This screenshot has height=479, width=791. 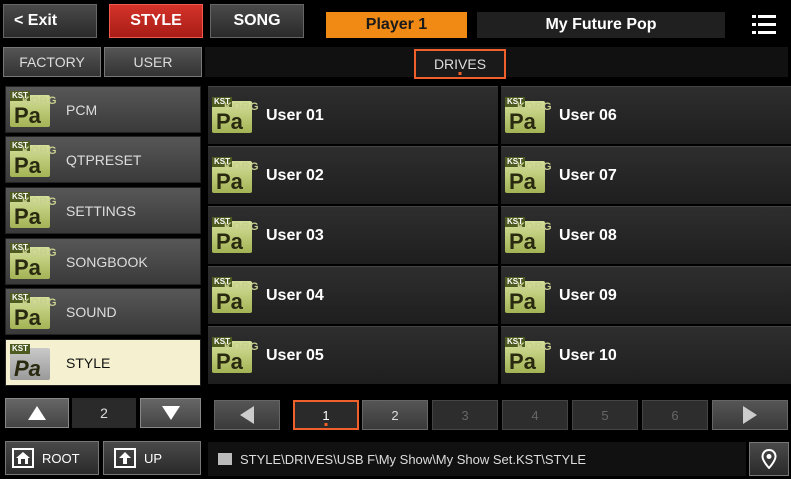 I want to click on factory-button: FACTORY, so click(x=52, y=62).